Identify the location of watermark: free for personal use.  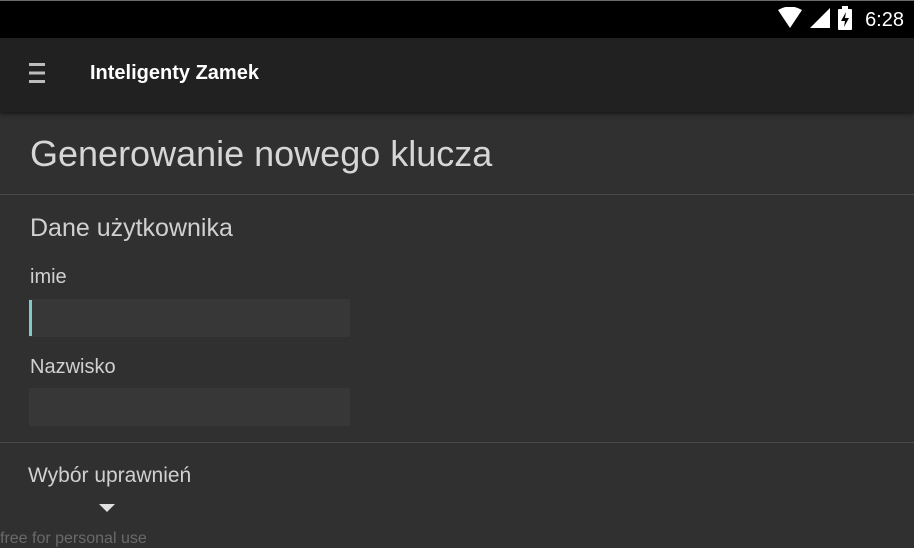
(73, 538).